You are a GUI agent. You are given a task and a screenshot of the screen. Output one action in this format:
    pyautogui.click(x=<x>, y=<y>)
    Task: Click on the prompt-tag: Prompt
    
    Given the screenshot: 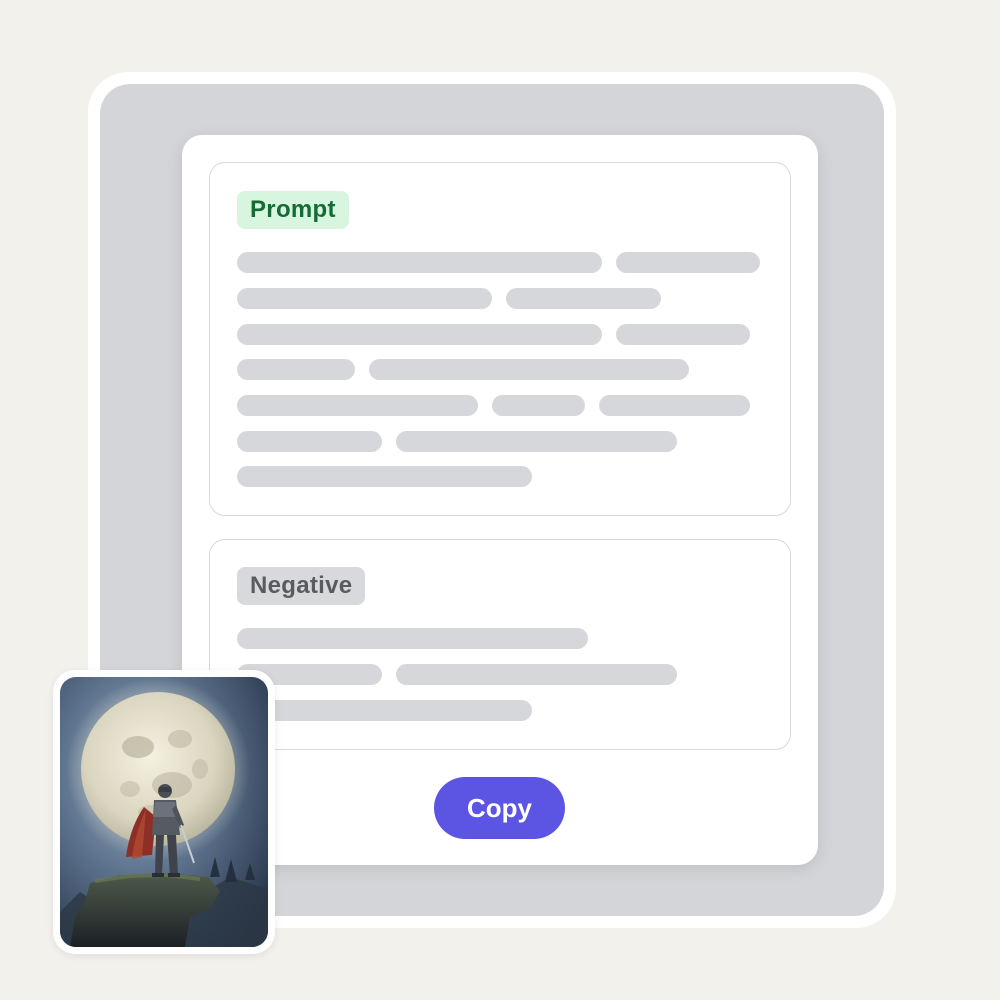 What is the action you would take?
    pyautogui.click(x=293, y=210)
    